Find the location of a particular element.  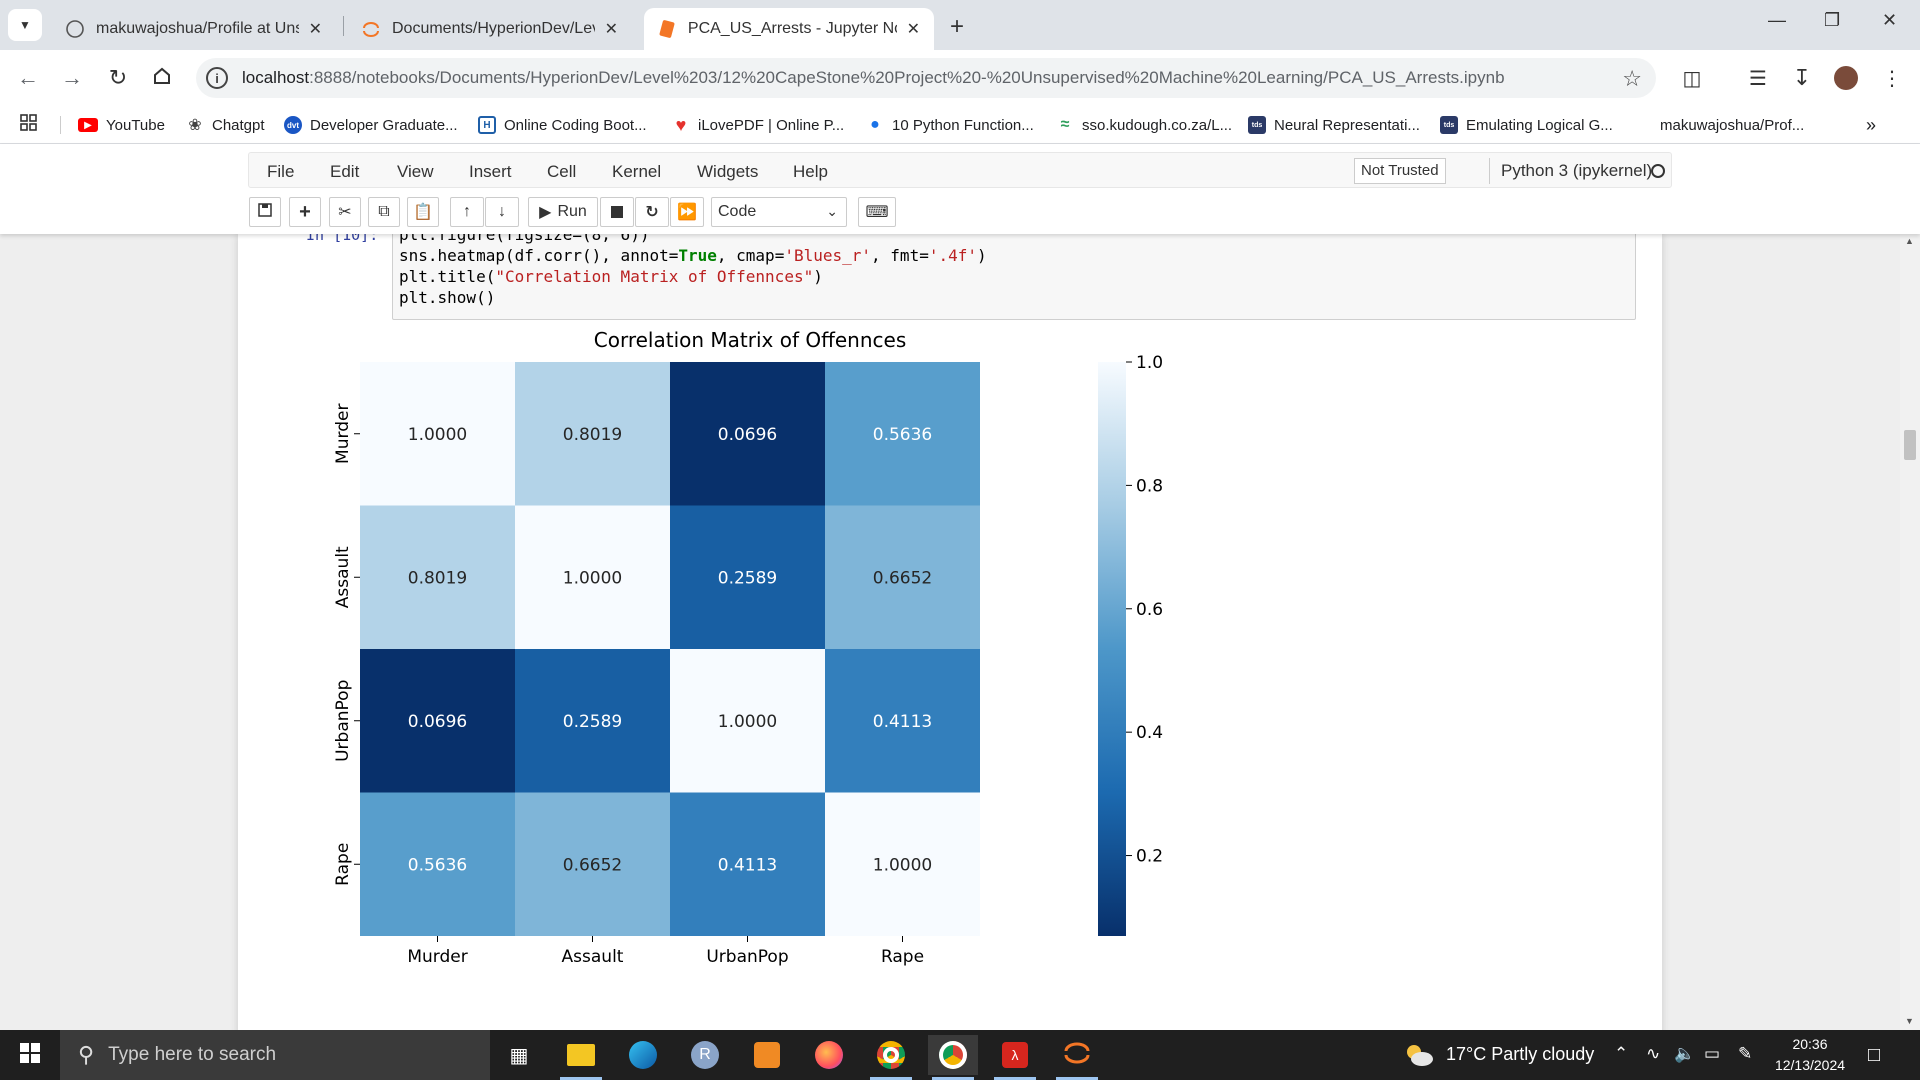

extensions-button: ◫ is located at coordinates (1692, 78).